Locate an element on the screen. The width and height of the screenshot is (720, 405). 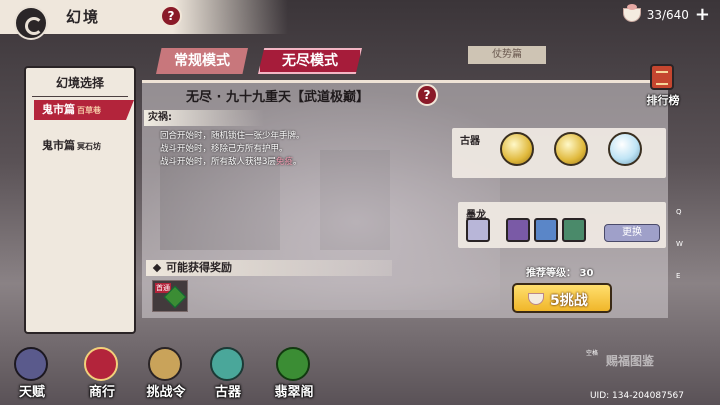
divider is located at coordinates (80, 96).